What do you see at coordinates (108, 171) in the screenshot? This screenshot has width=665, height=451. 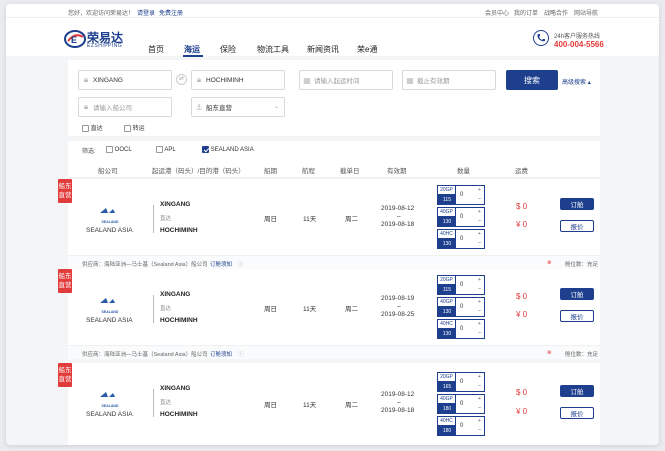 I see `header-carrier: 船公司` at bounding box center [108, 171].